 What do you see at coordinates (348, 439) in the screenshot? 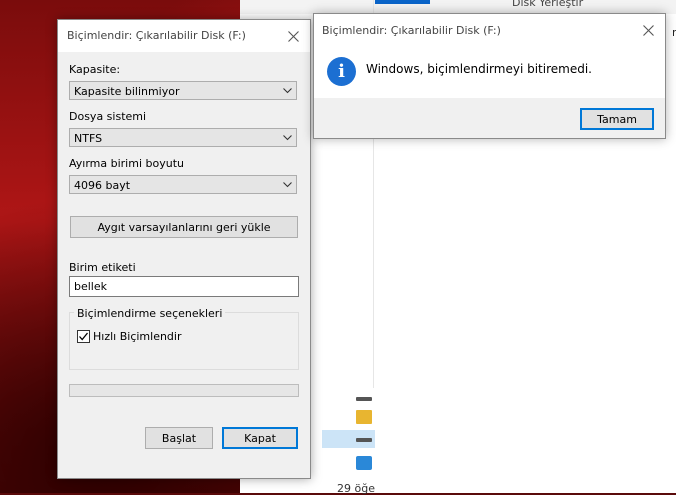
I see `nav-item-selected` at bounding box center [348, 439].